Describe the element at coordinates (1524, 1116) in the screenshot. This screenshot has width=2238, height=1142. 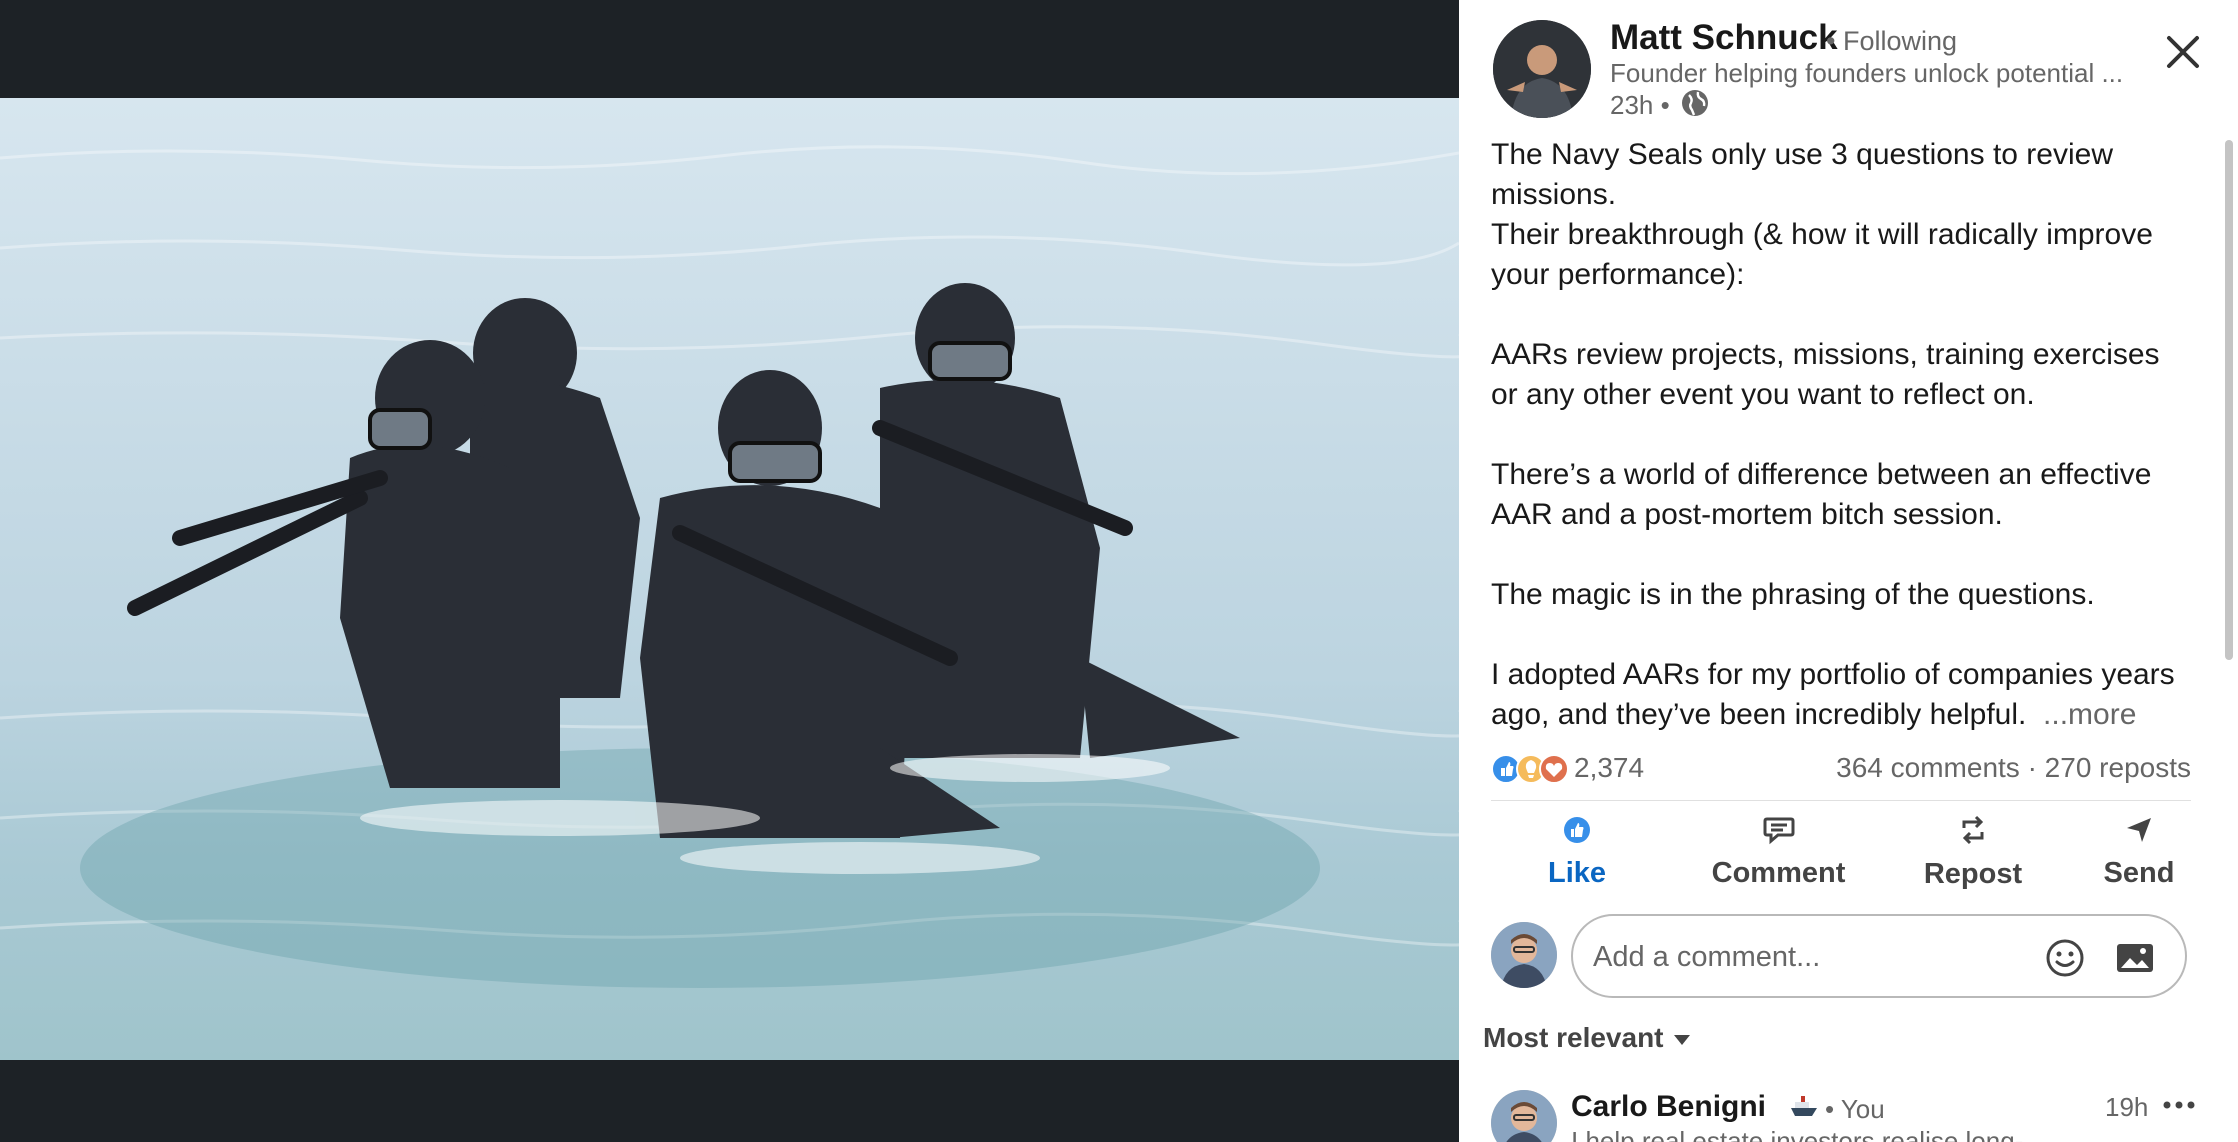
I see `commenter-avatar` at that location.